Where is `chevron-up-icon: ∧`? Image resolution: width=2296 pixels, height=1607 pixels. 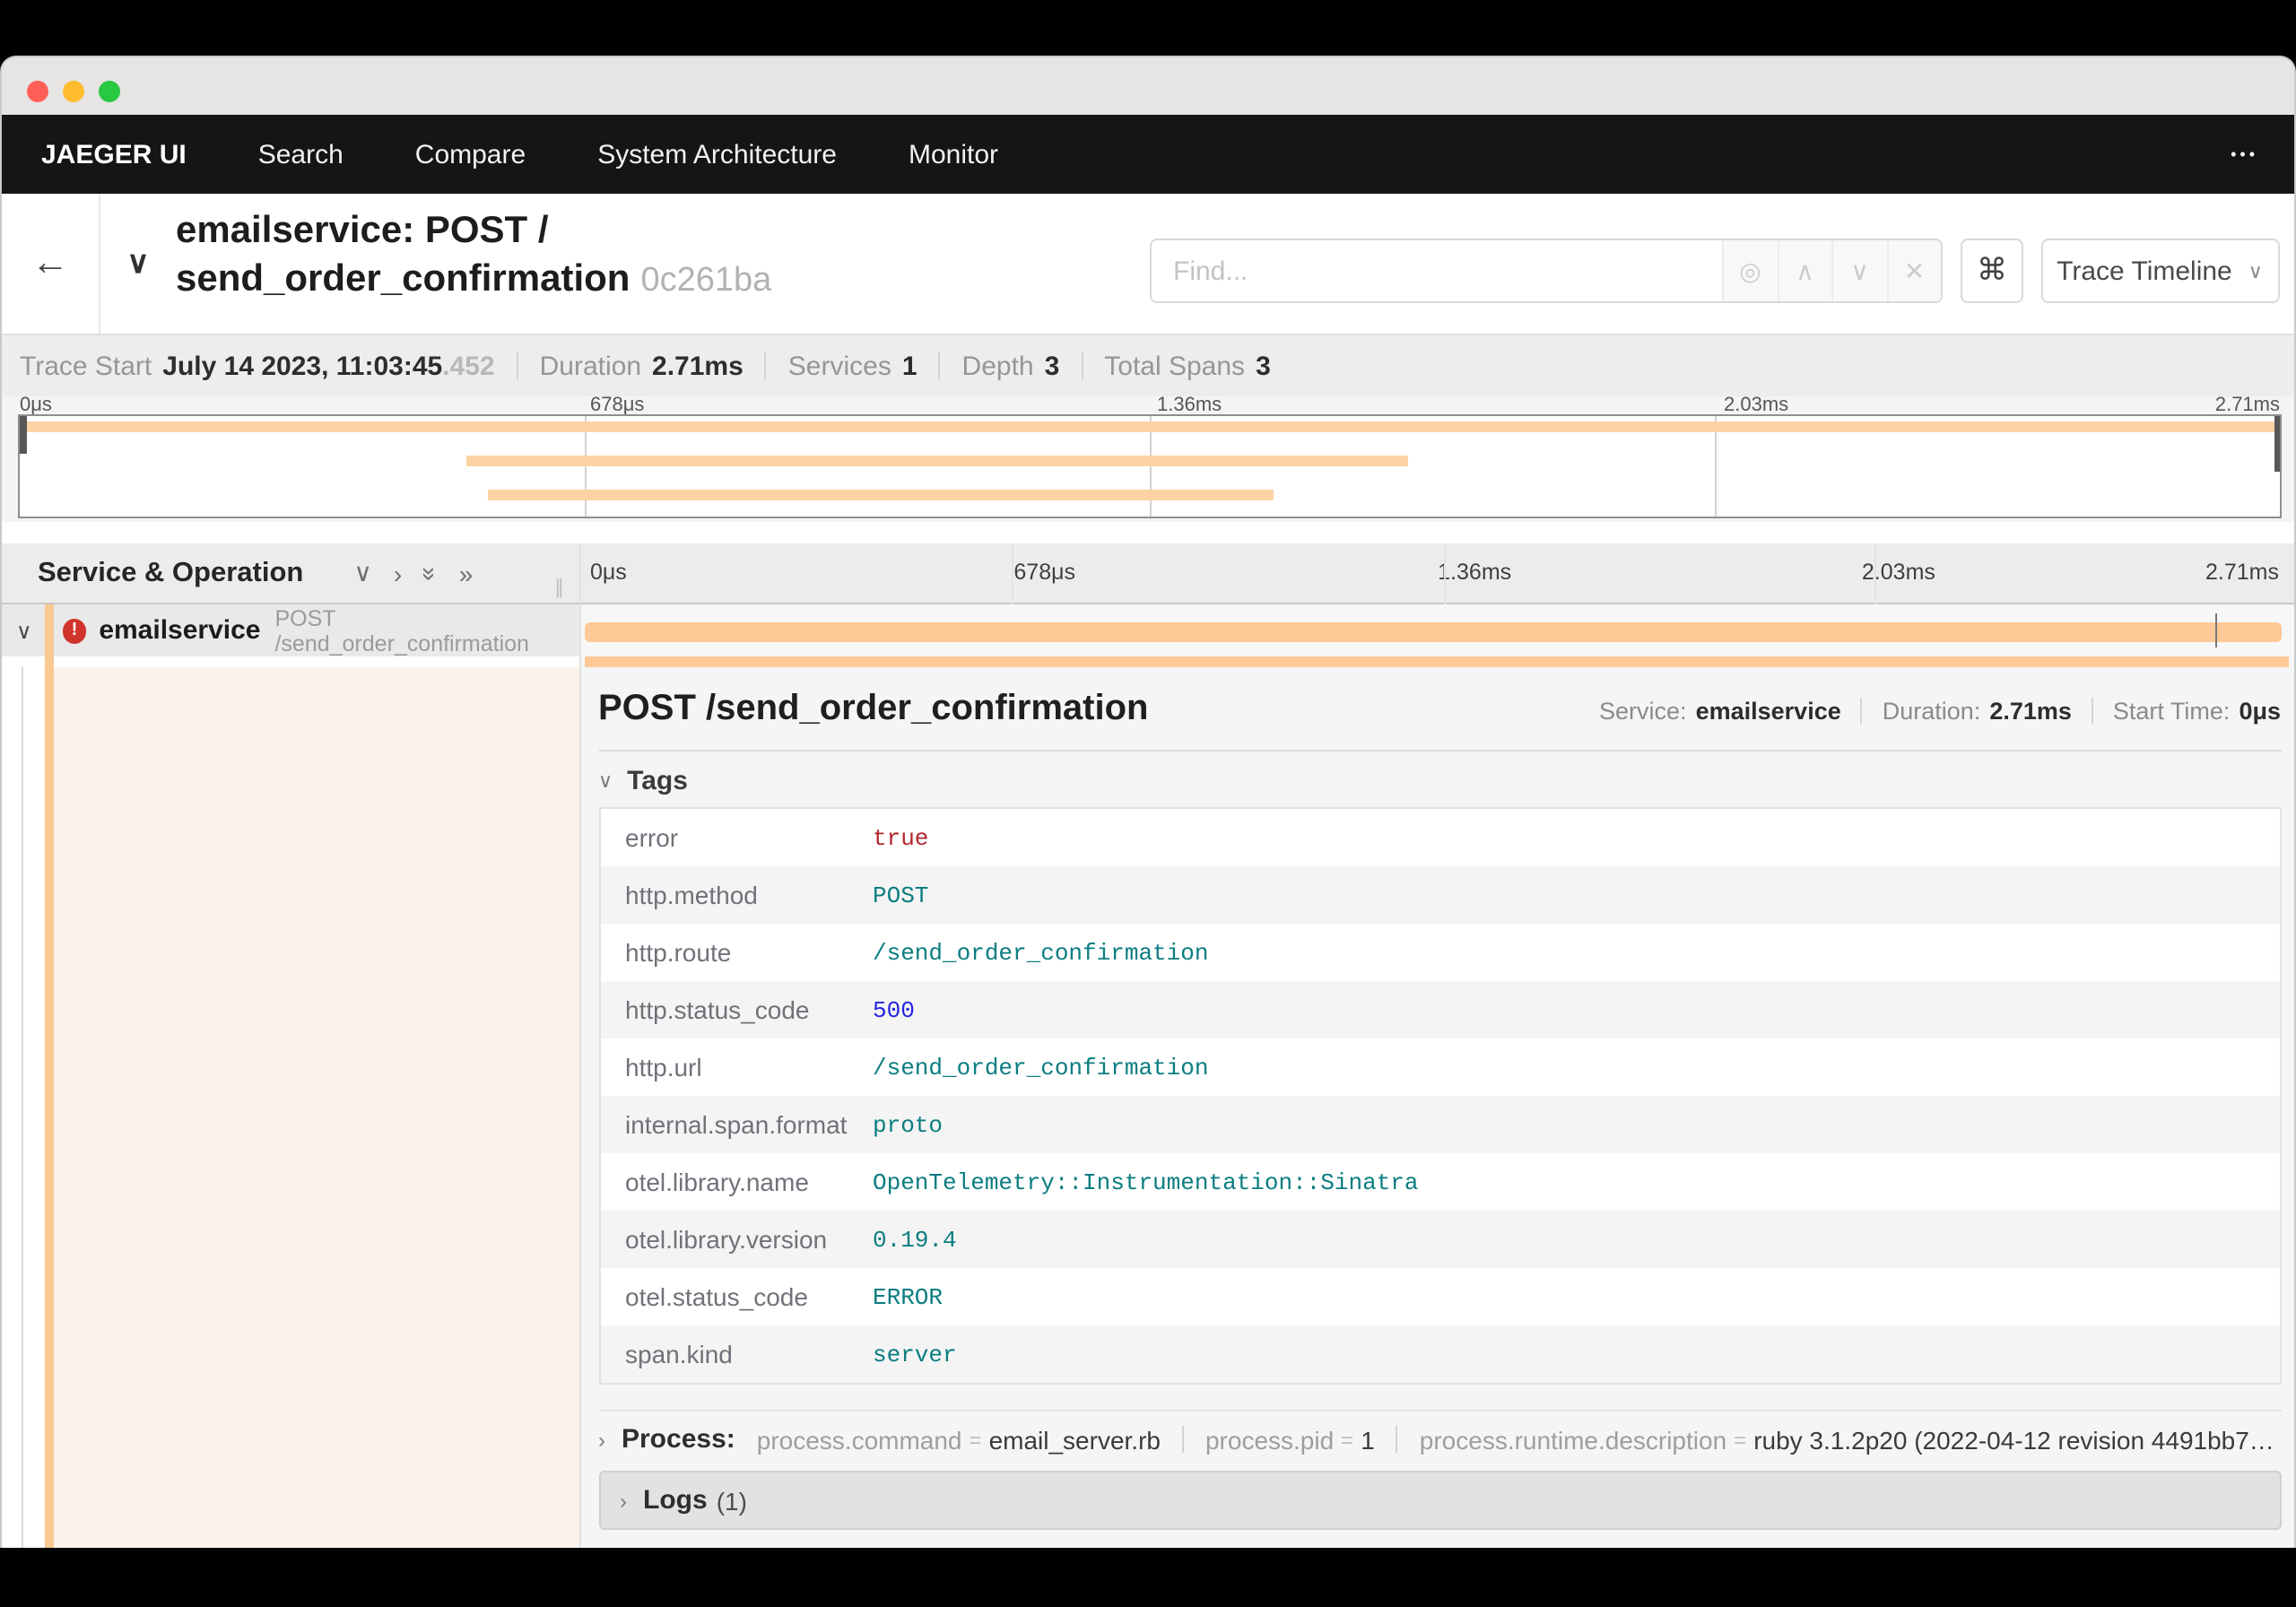
chevron-up-icon: ∧ is located at coordinates (1805, 270).